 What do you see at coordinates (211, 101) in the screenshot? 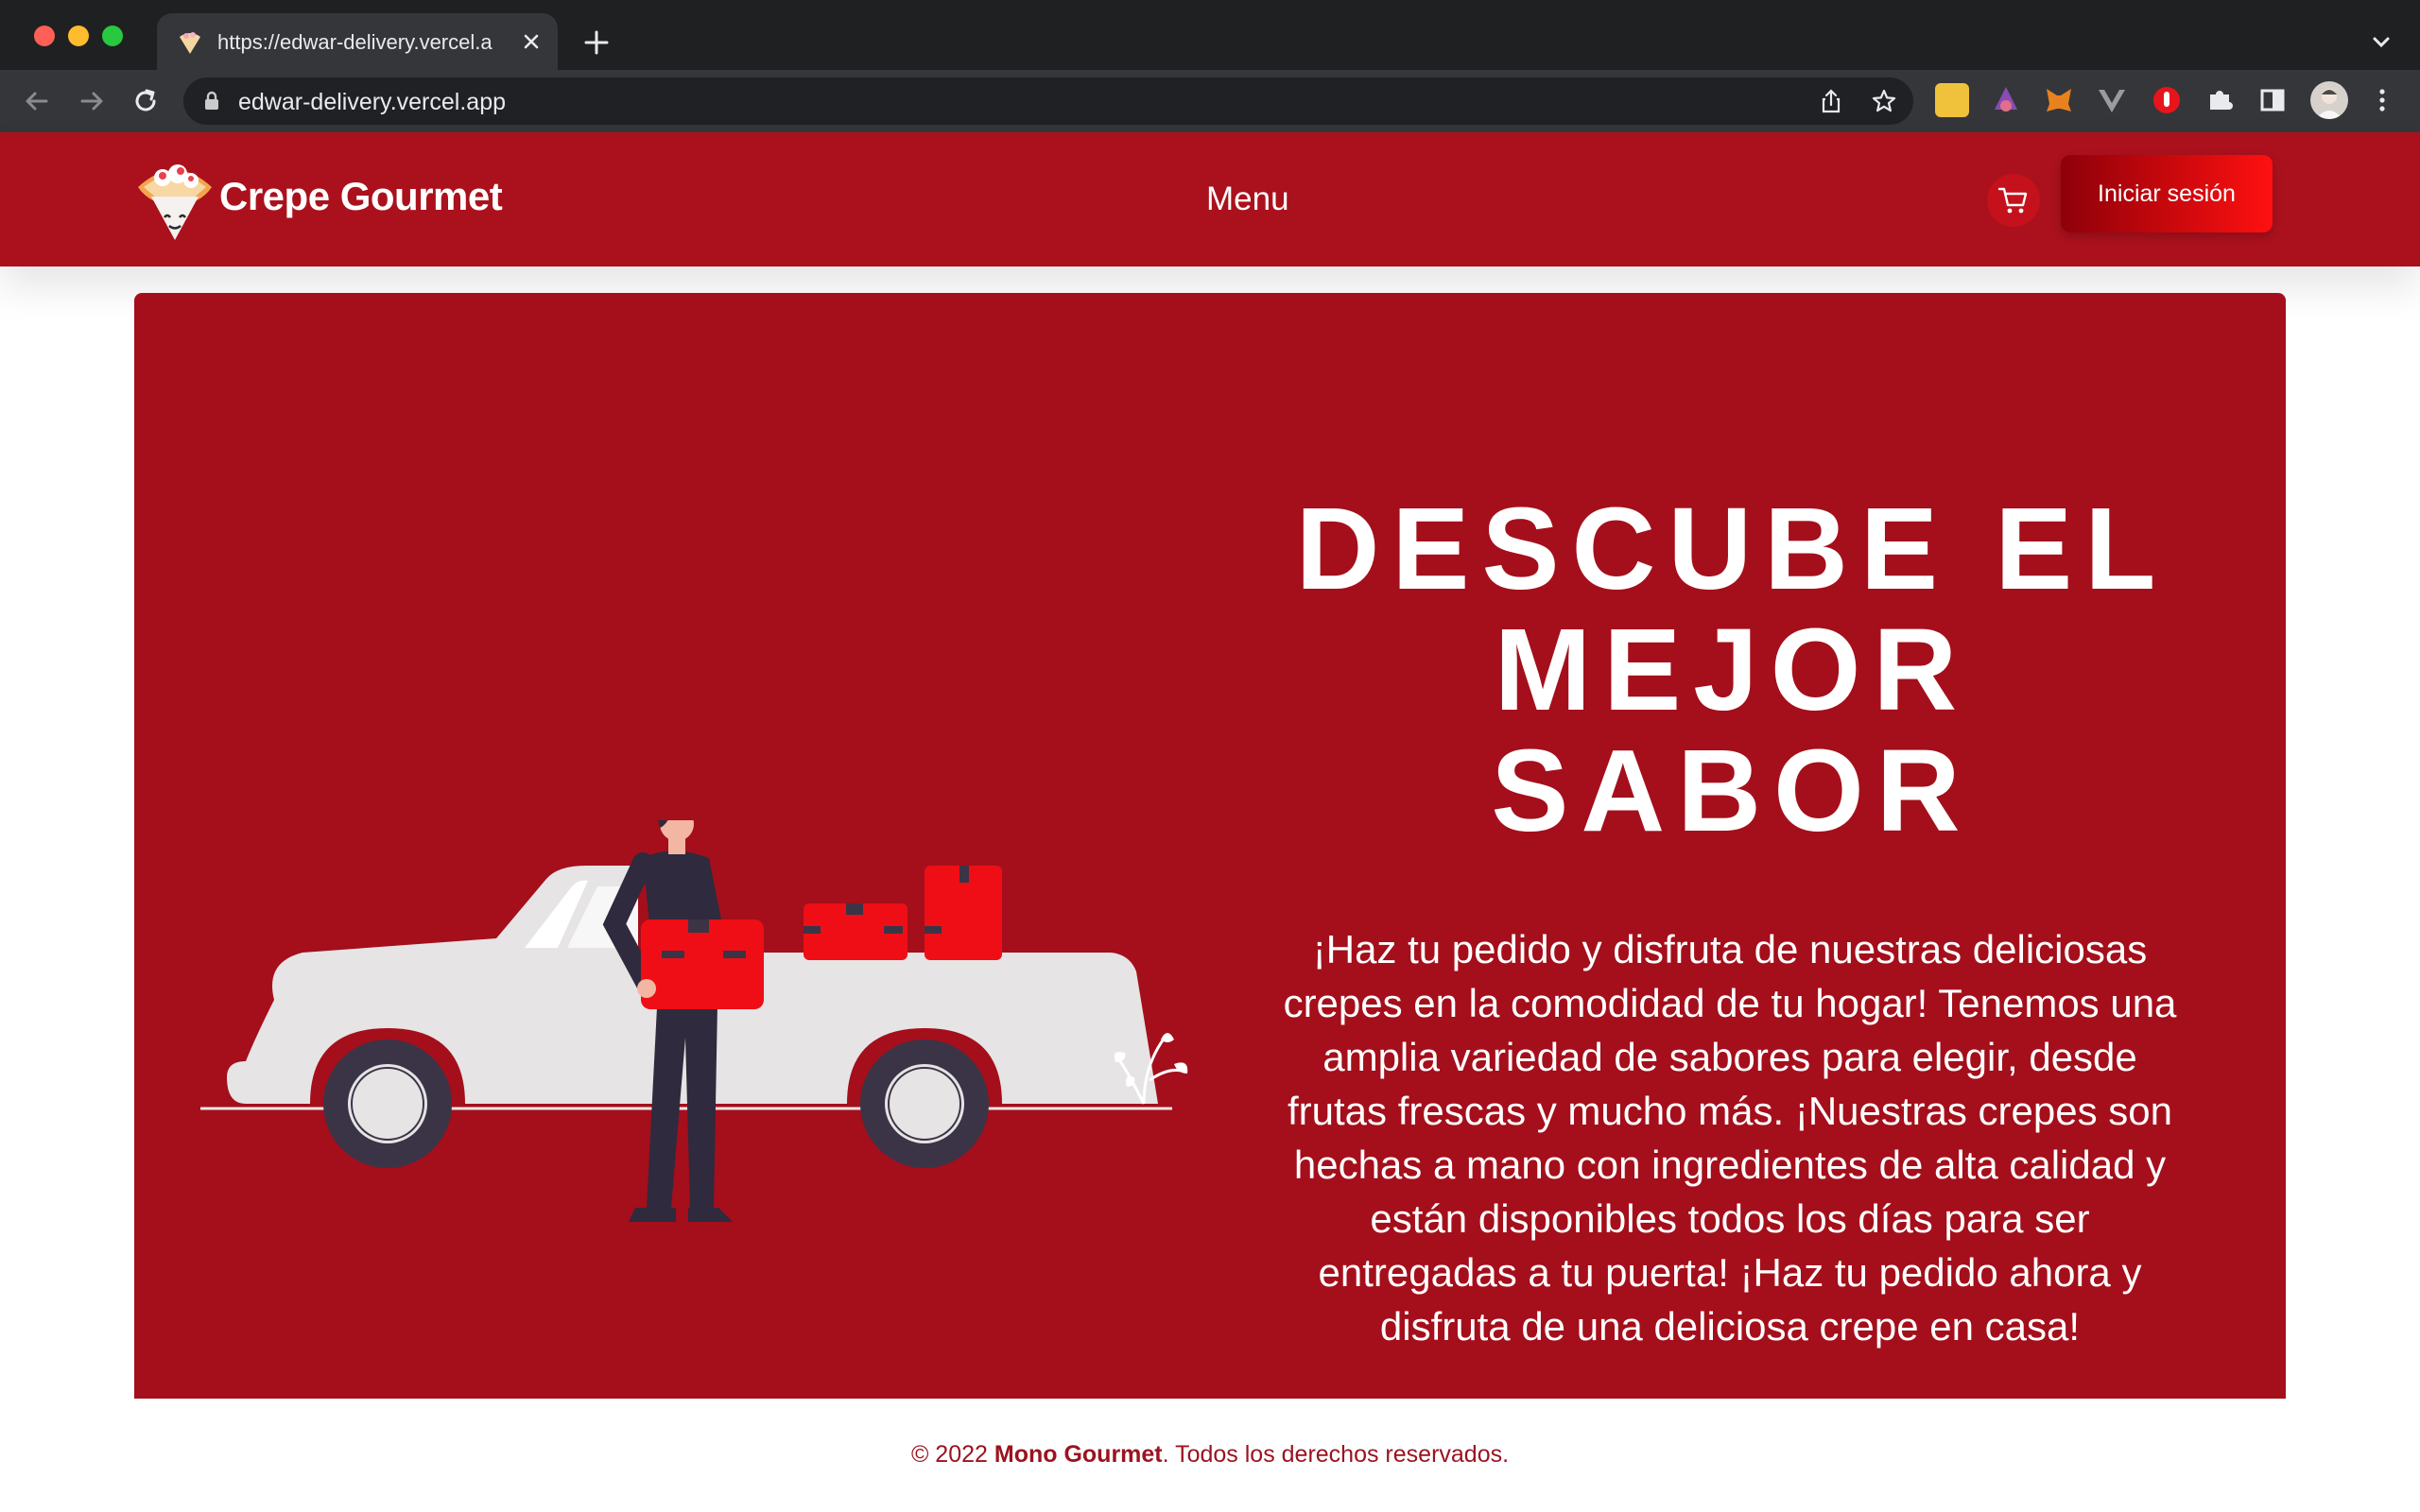
I see `lock-icon` at bounding box center [211, 101].